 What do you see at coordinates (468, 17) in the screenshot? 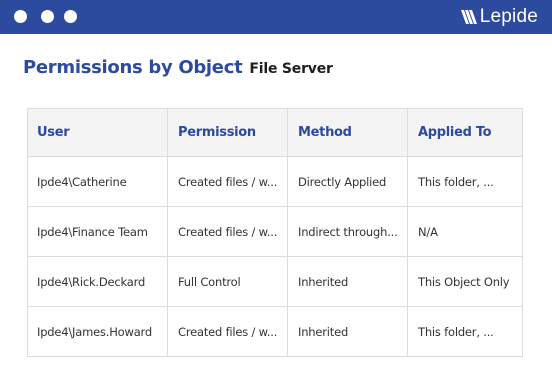
I see `lepide-logo-icon` at bounding box center [468, 17].